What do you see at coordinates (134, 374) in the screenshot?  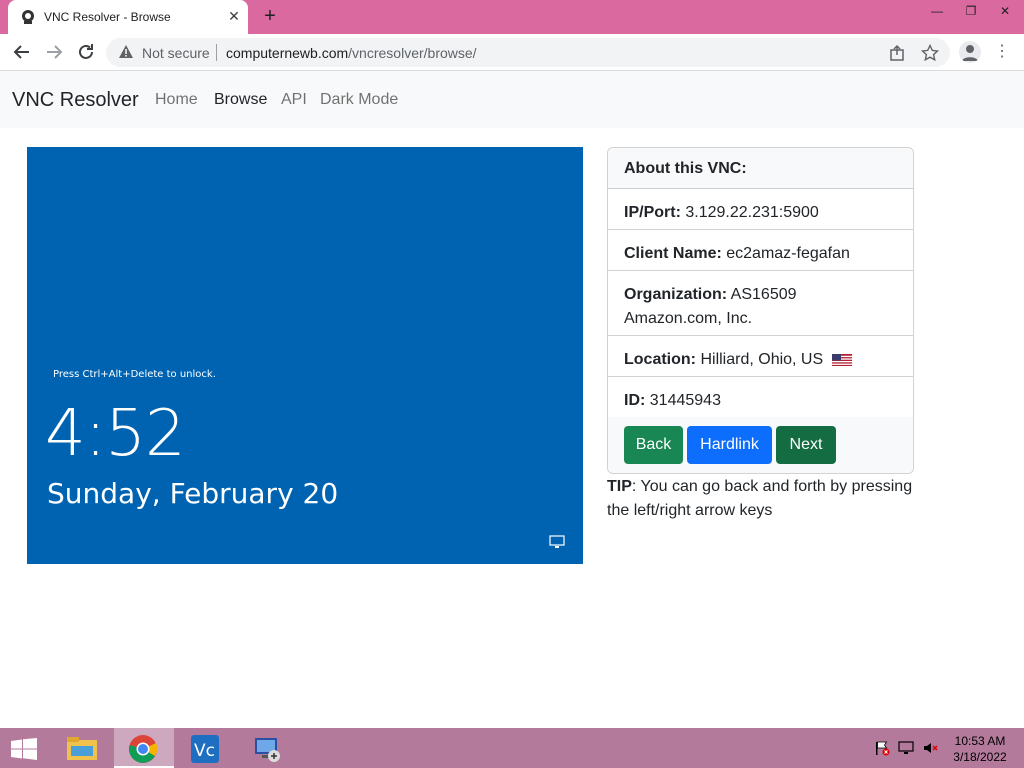 I see `lockscreen-unlock-hint: Press Ctrl+Alt+Delete to unlock.` at bounding box center [134, 374].